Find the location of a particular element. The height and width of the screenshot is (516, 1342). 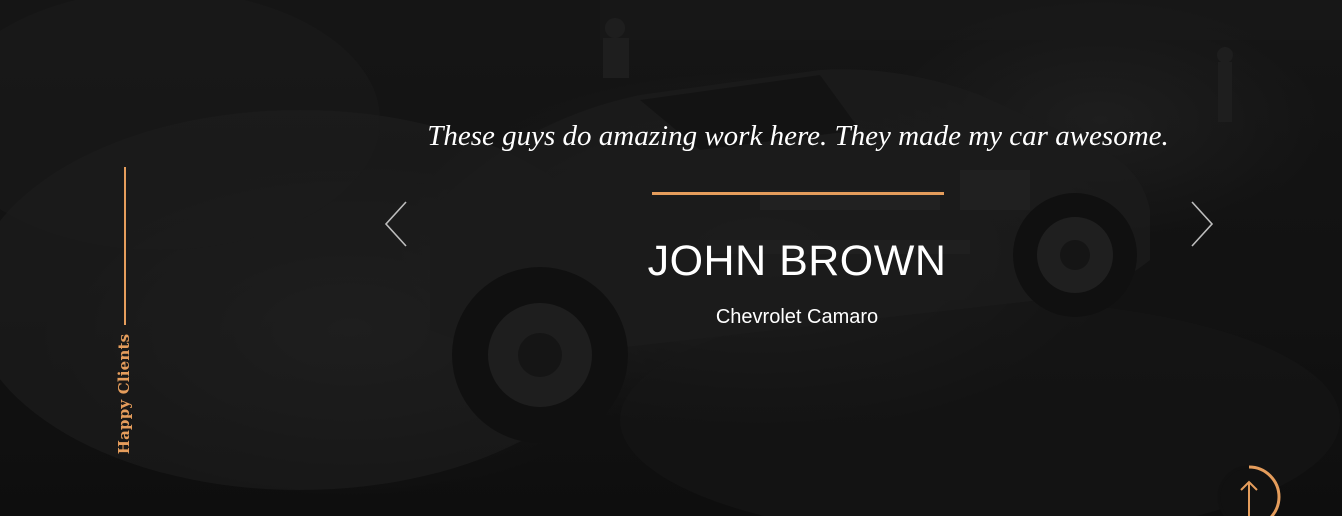

chevron-right-icon is located at coordinates (1202, 224).